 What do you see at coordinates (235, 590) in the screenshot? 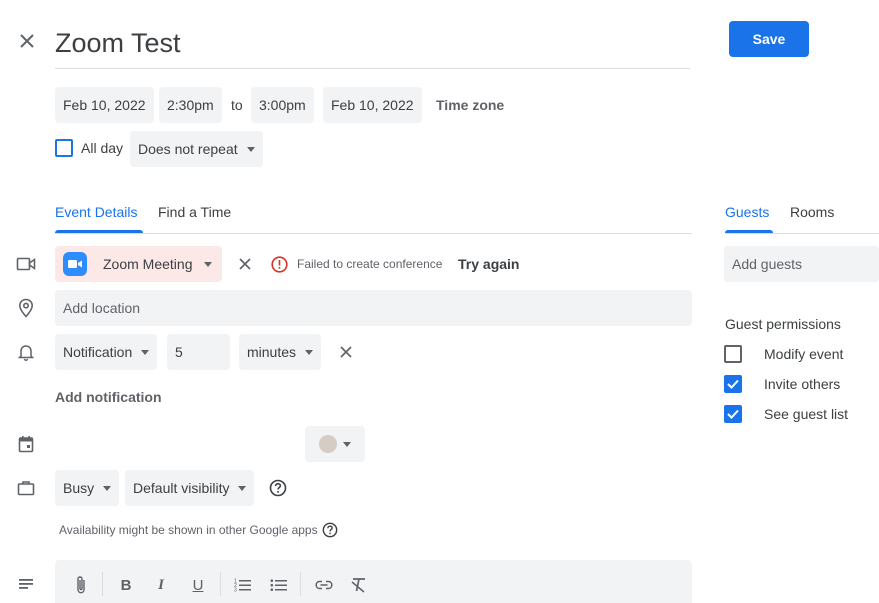
I see `svg-text: 3` at bounding box center [235, 590].